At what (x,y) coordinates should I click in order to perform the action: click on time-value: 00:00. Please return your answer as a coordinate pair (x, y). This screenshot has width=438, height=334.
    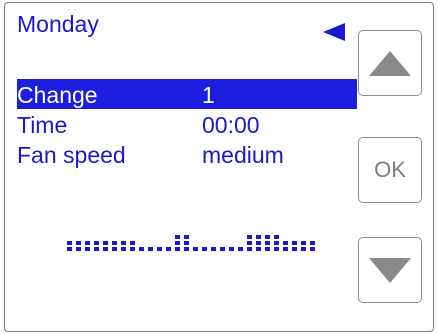
    Looking at the image, I should click on (231, 125).